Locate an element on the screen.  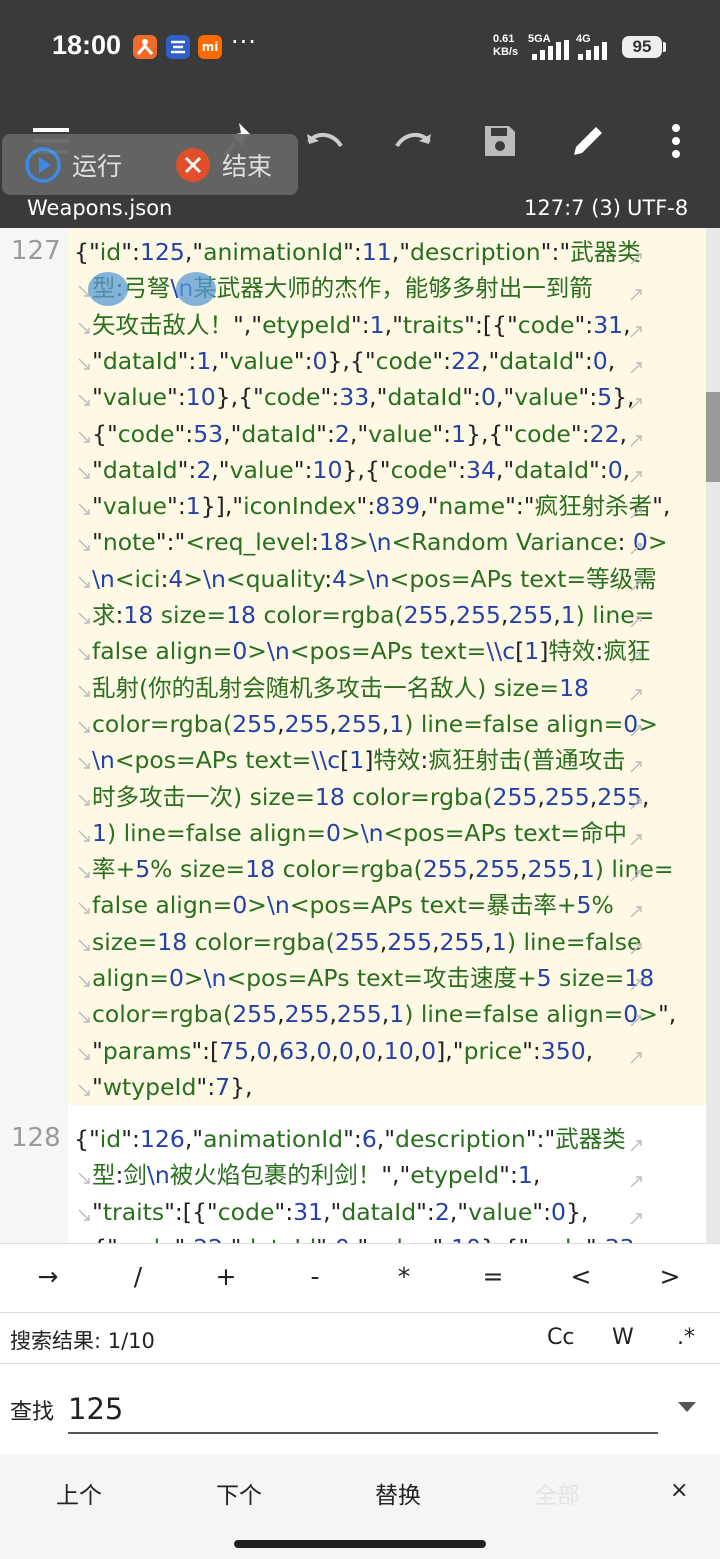
chevron-down-icon is located at coordinates (687, 1407).